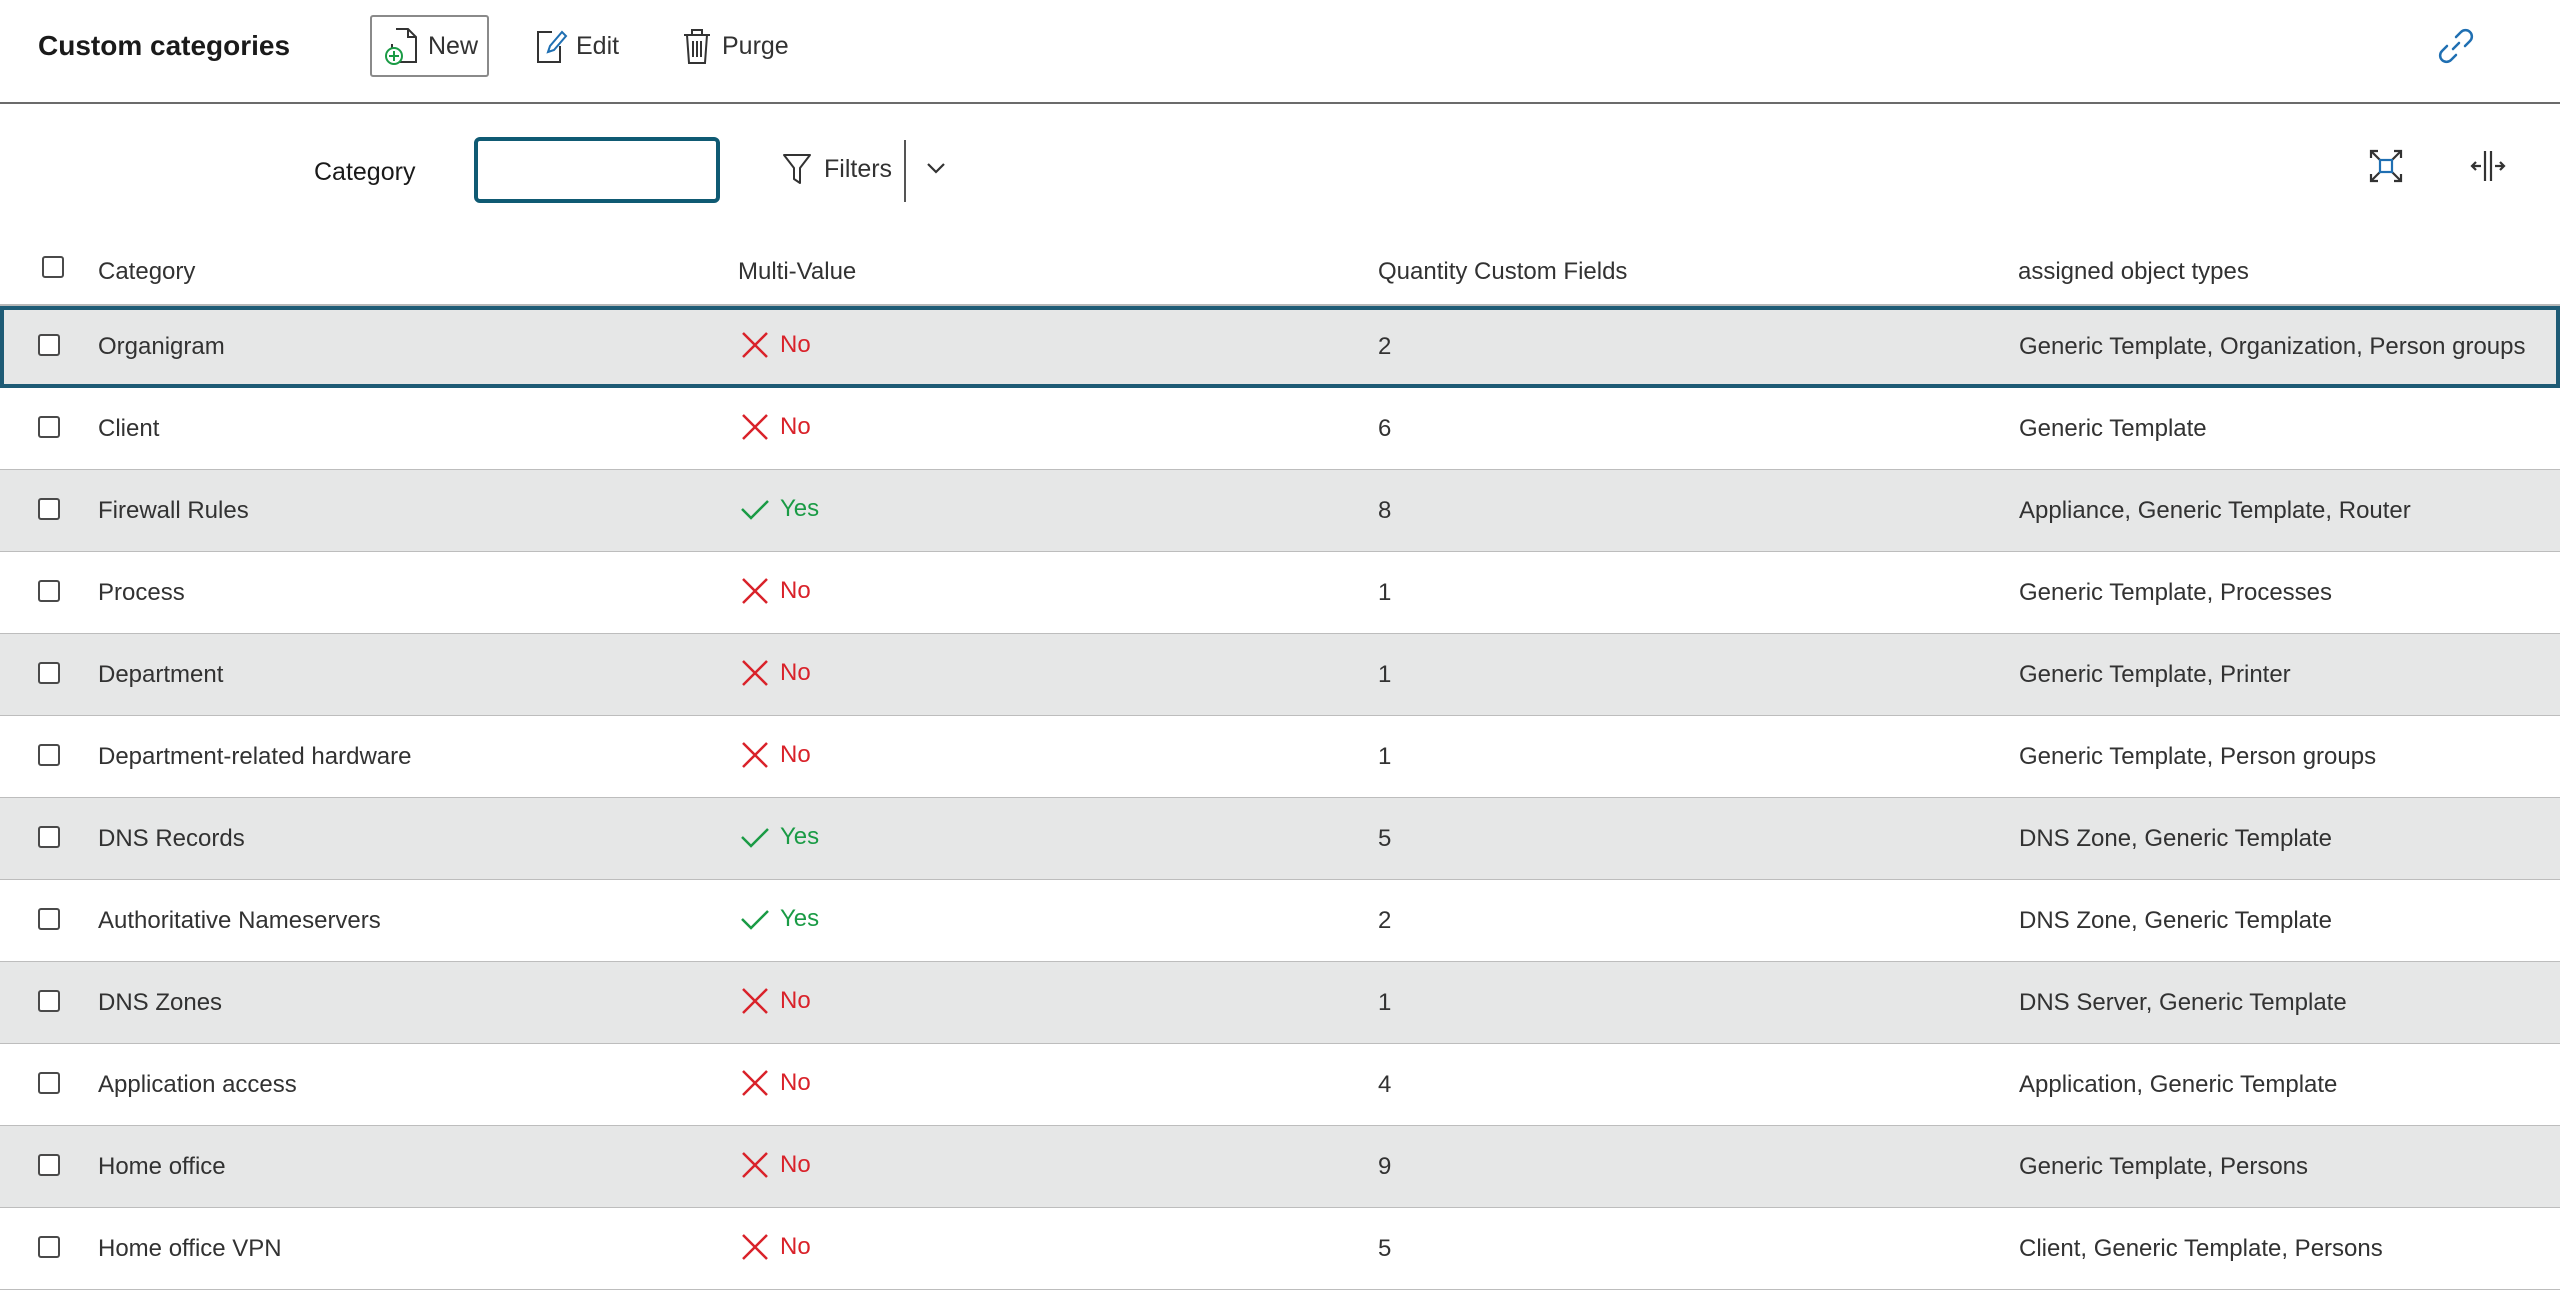 The image size is (2560, 1290). I want to click on link-button, so click(2456, 48).